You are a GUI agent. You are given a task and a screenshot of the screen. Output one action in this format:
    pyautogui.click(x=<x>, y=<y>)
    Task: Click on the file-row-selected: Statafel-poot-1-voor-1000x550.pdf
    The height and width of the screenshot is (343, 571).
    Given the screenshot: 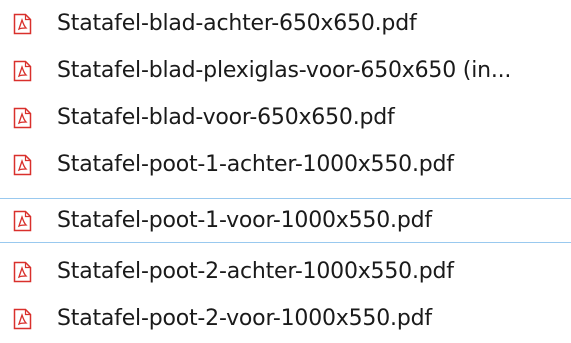 What is the action you would take?
    pyautogui.click(x=285, y=220)
    